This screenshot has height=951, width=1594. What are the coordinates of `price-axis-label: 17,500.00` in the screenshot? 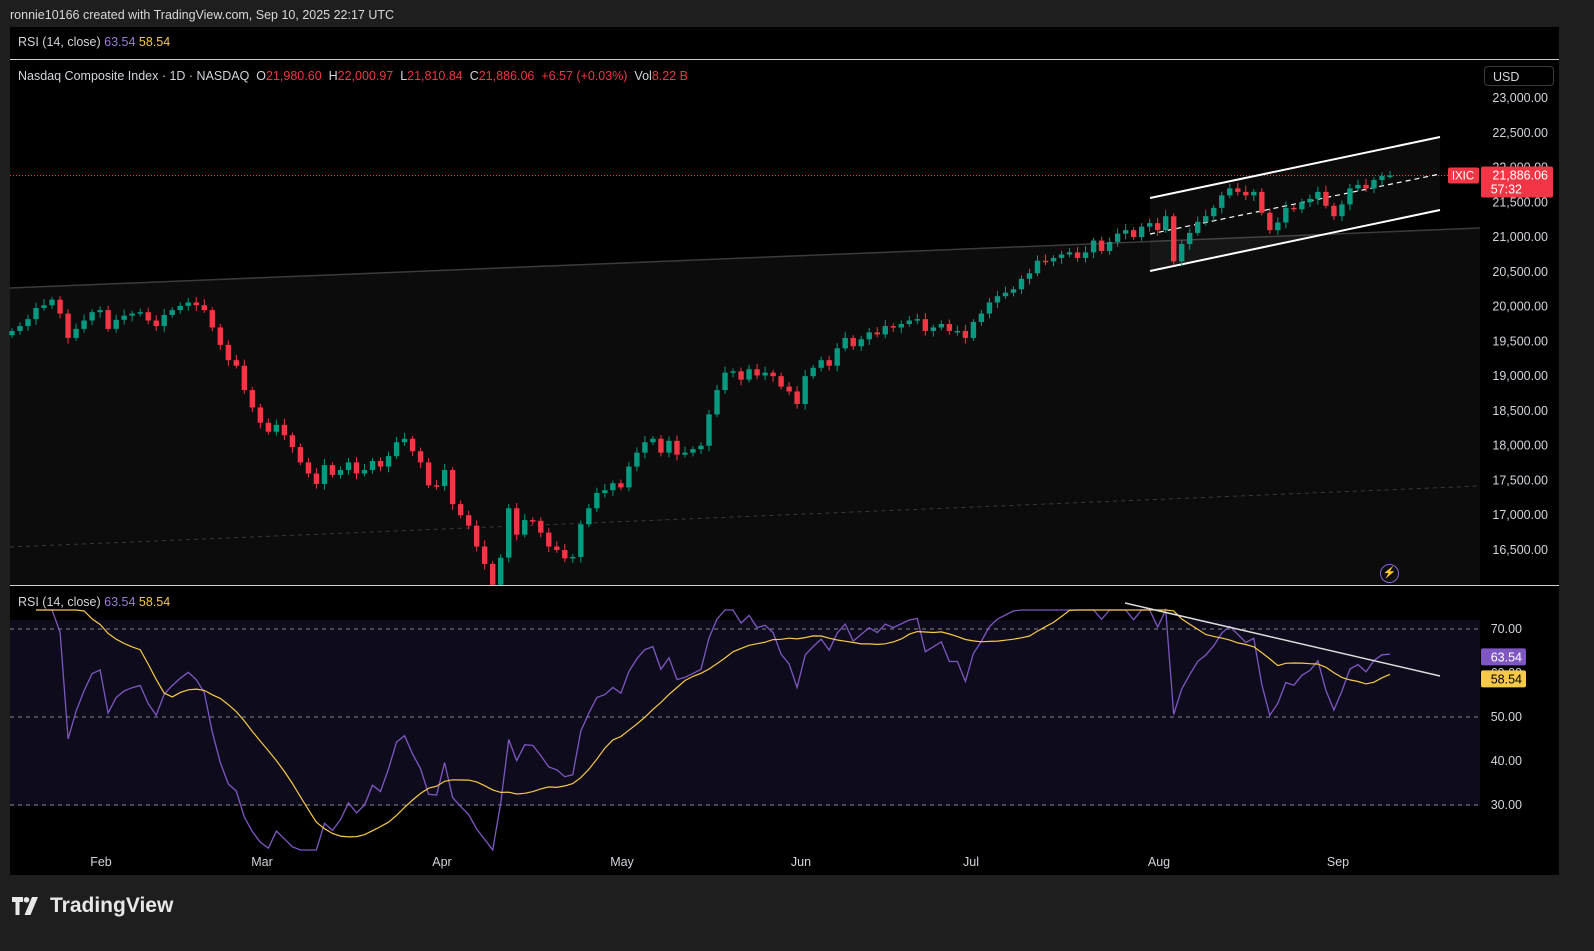 It's located at (1520, 480).